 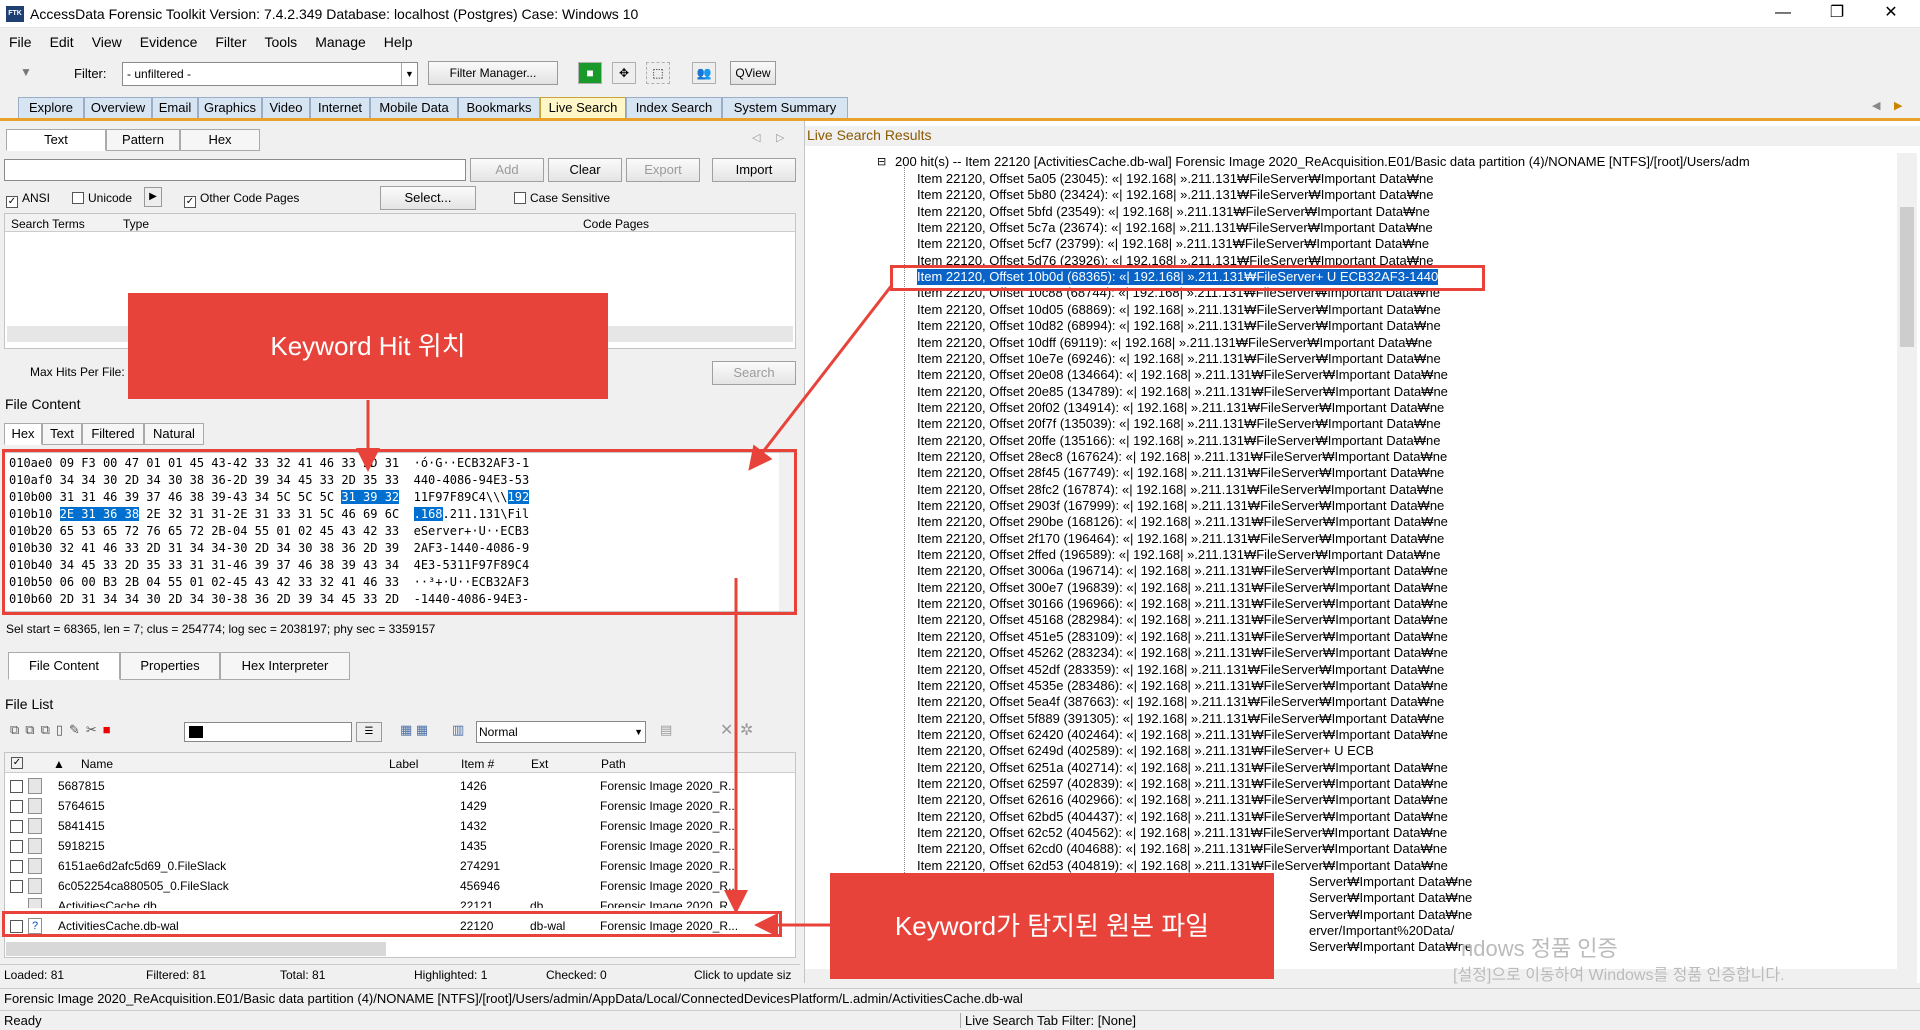 I want to click on arrow-line, so click(x=821, y=377).